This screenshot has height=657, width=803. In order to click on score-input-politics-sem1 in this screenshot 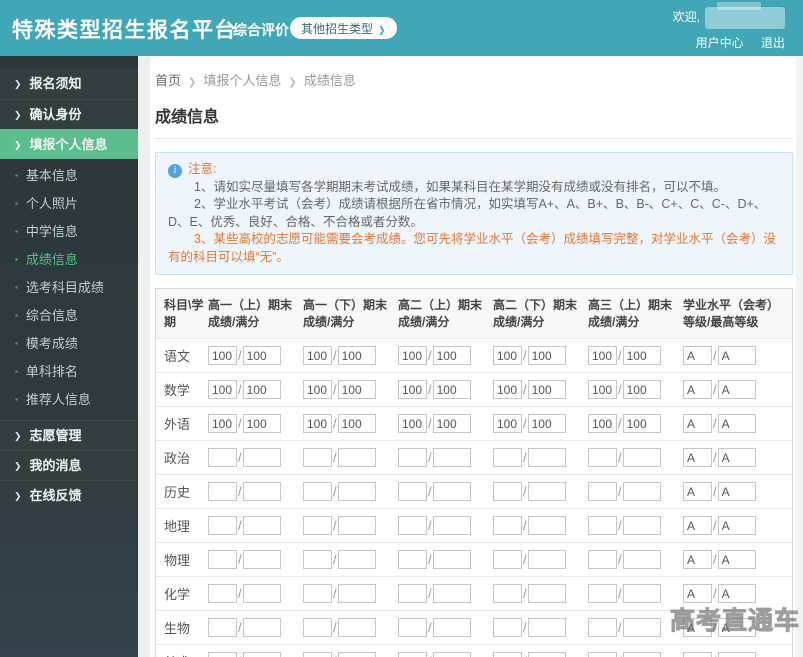, I will do `click(222, 457)`.